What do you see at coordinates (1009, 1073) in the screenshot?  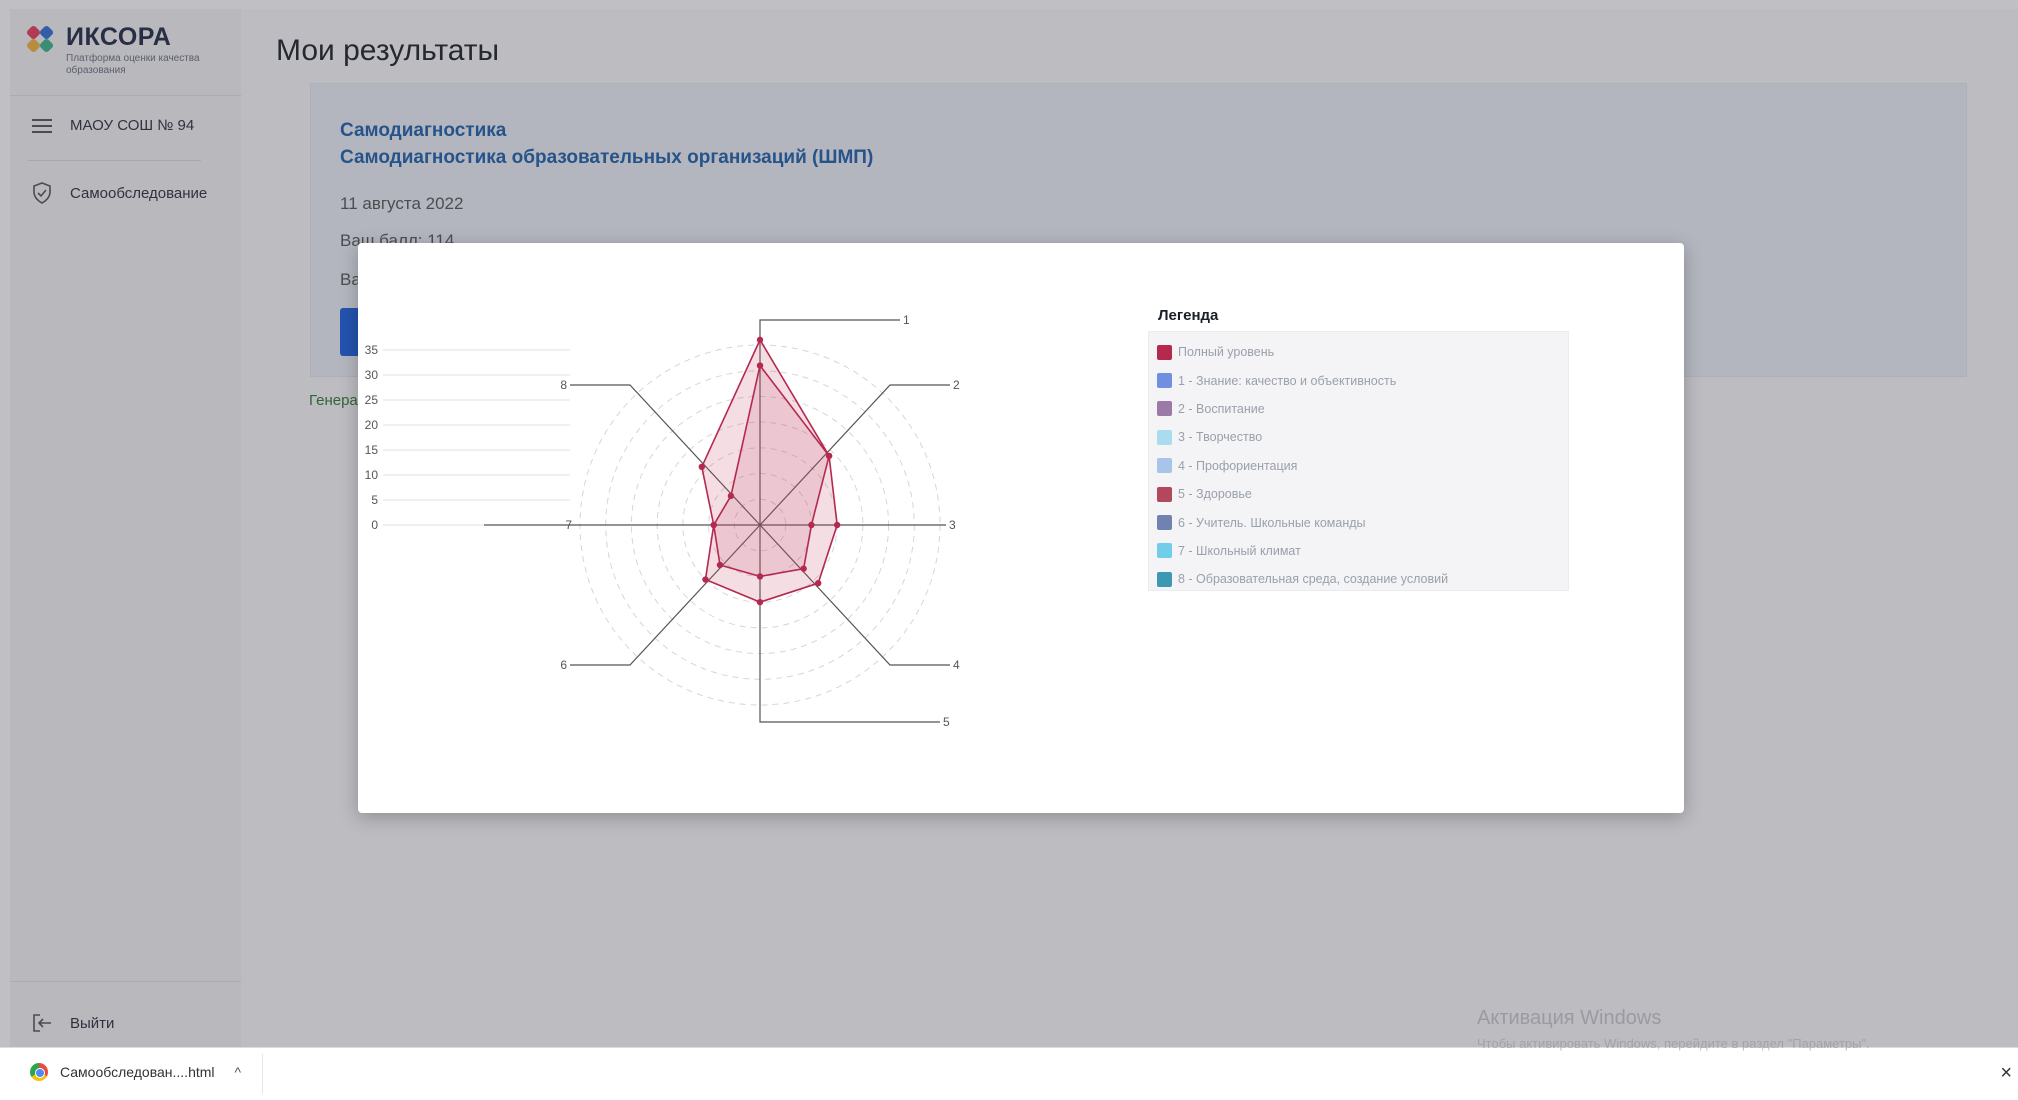 I see `download-bar: Самообследован....html ^ ×` at bounding box center [1009, 1073].